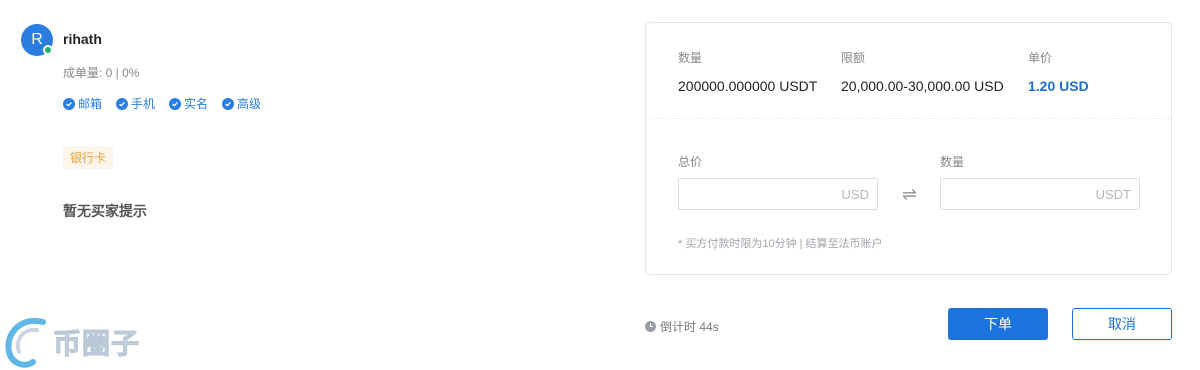  I want to click on limit-value: 20,000.00-30,000.00 USD, so click(922, 86).